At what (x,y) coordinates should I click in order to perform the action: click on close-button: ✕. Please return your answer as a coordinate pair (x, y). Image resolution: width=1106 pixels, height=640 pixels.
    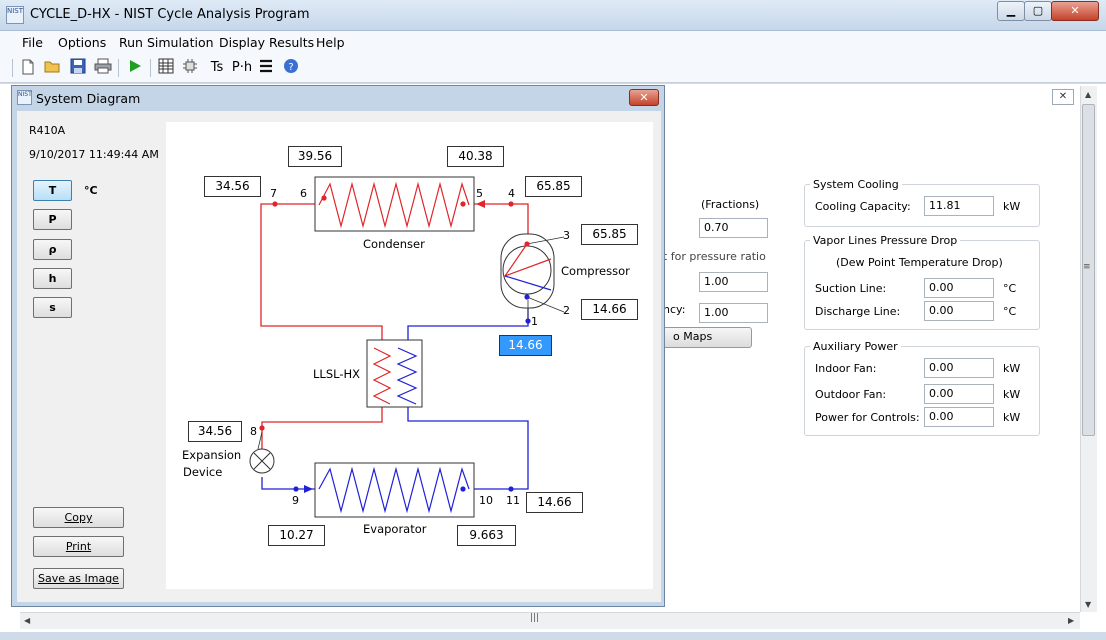
    Looking at the image, I should click on (1075, 11).